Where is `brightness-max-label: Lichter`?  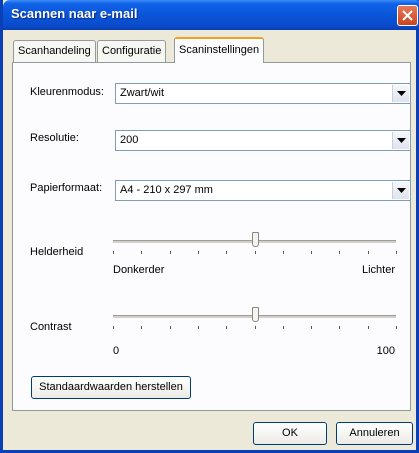
brightness-max-label: Lichter is located at coordinates (378, 270).